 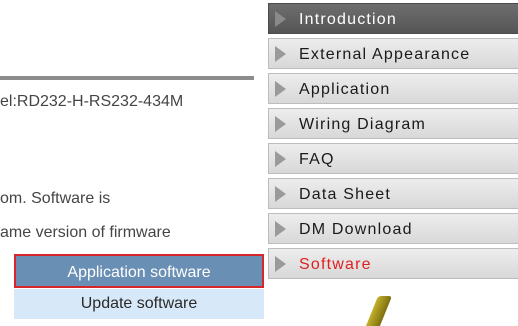 What do you see at coordinates (139, 271) in the screenshot?
I see `application-software-button: Application software` at bounding box center [139, 271].